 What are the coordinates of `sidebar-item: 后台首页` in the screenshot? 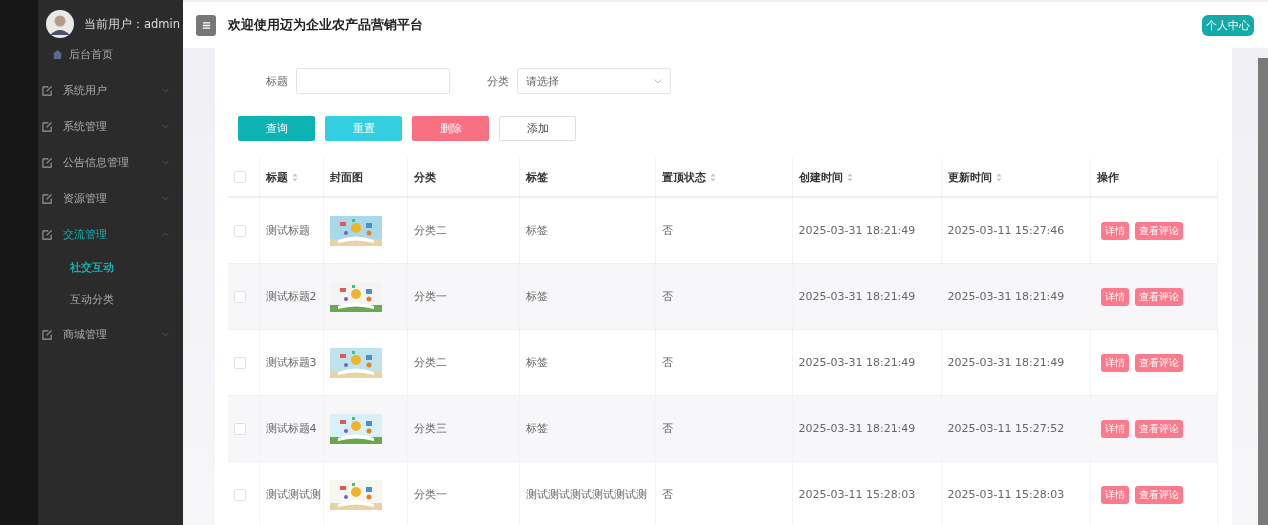 It's located at (110, 54).